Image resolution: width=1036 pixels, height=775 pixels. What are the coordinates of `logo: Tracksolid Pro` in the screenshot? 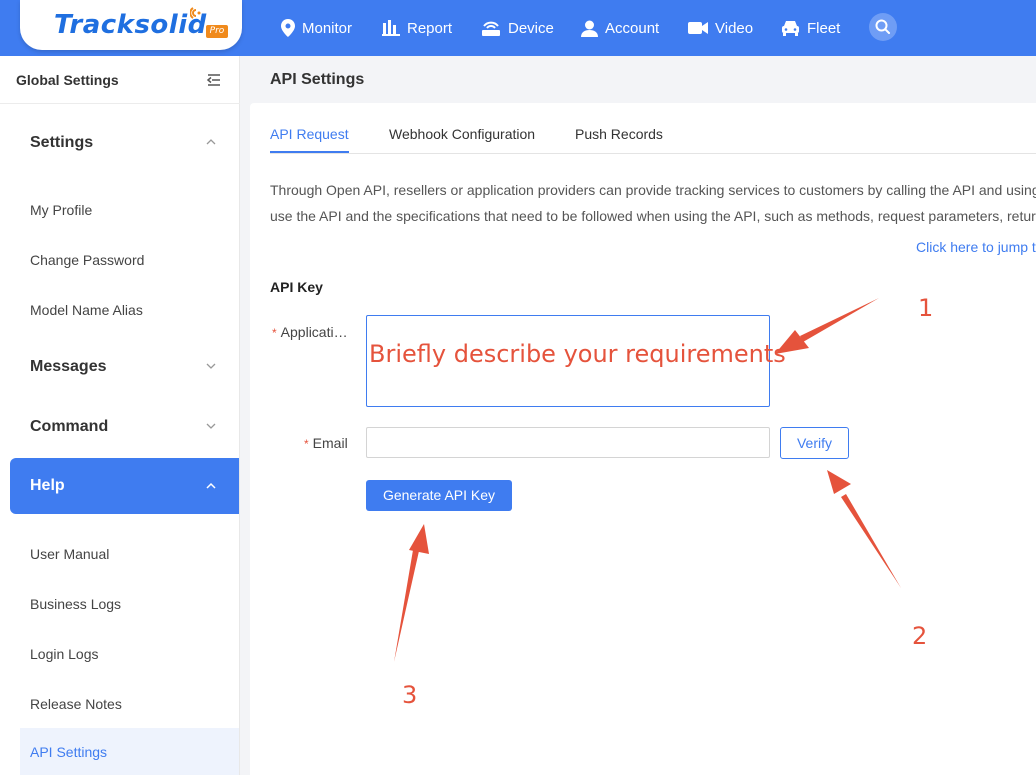 It's located at (131, 25).